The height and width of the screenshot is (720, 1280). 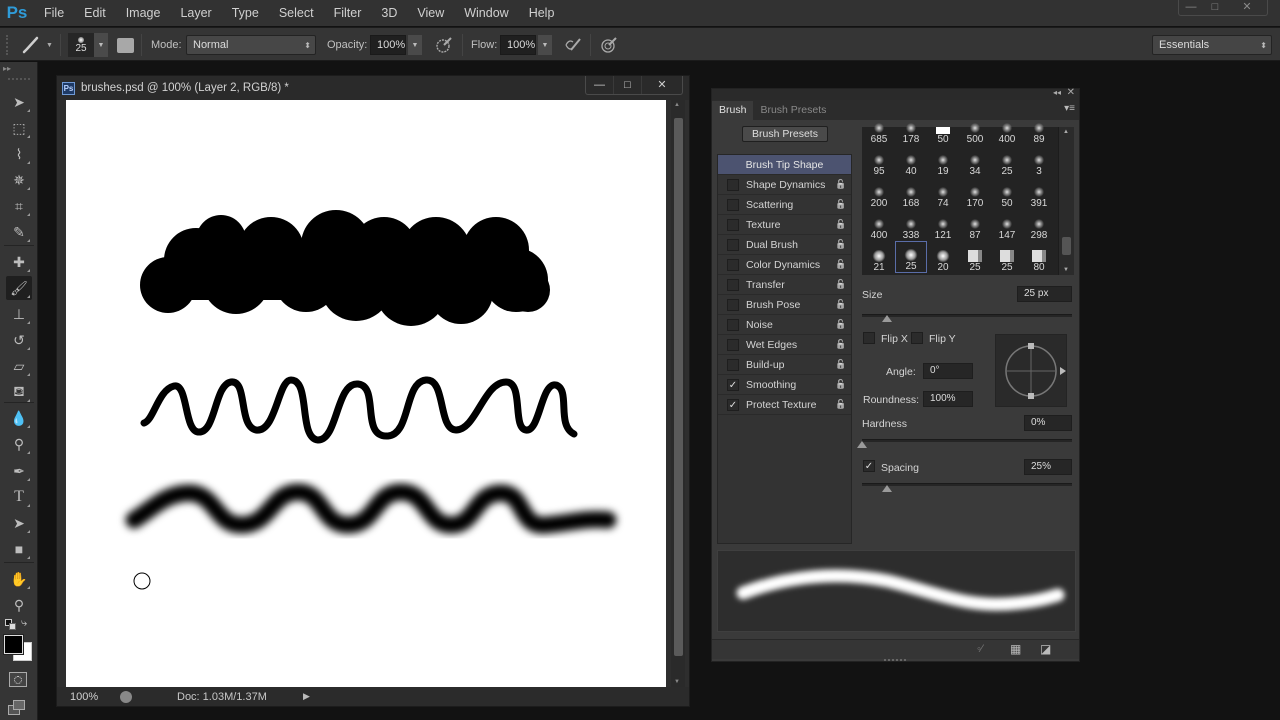 What do you see at coordinates (518, 45) in the screenshot?
I see `flow-input: 100%` at bounding box center [518, 45].